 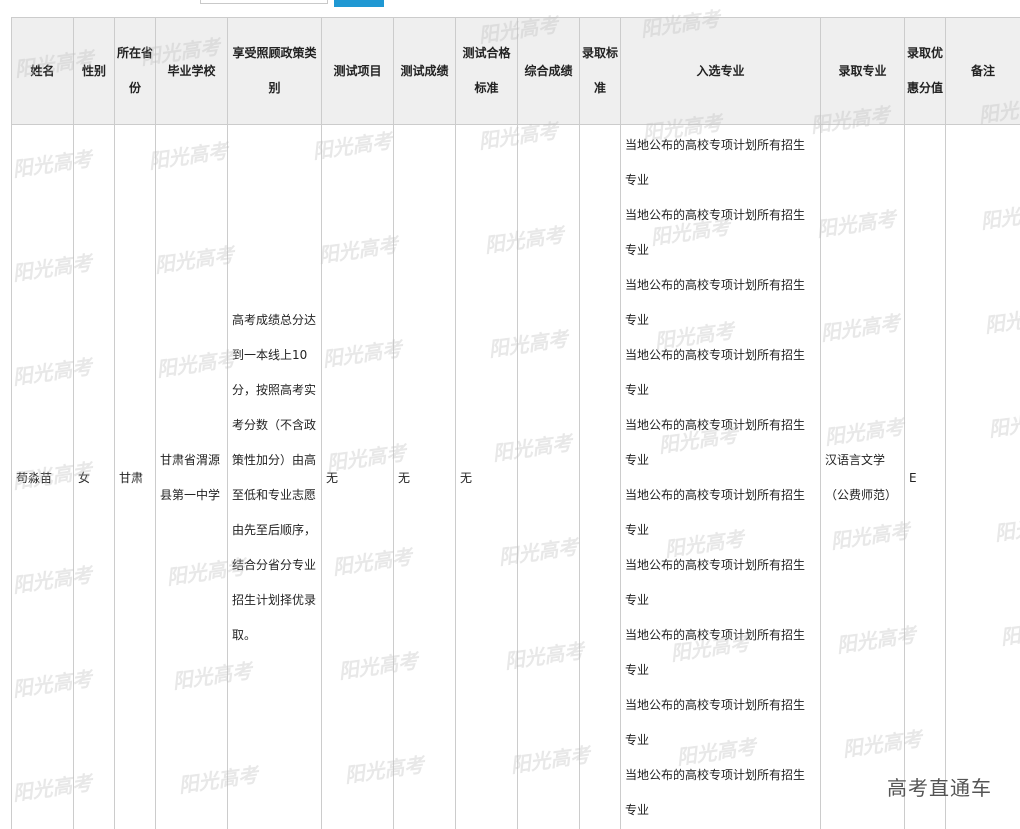 I want to click on header-school: 毕业学校, so click(x=191, y=71).